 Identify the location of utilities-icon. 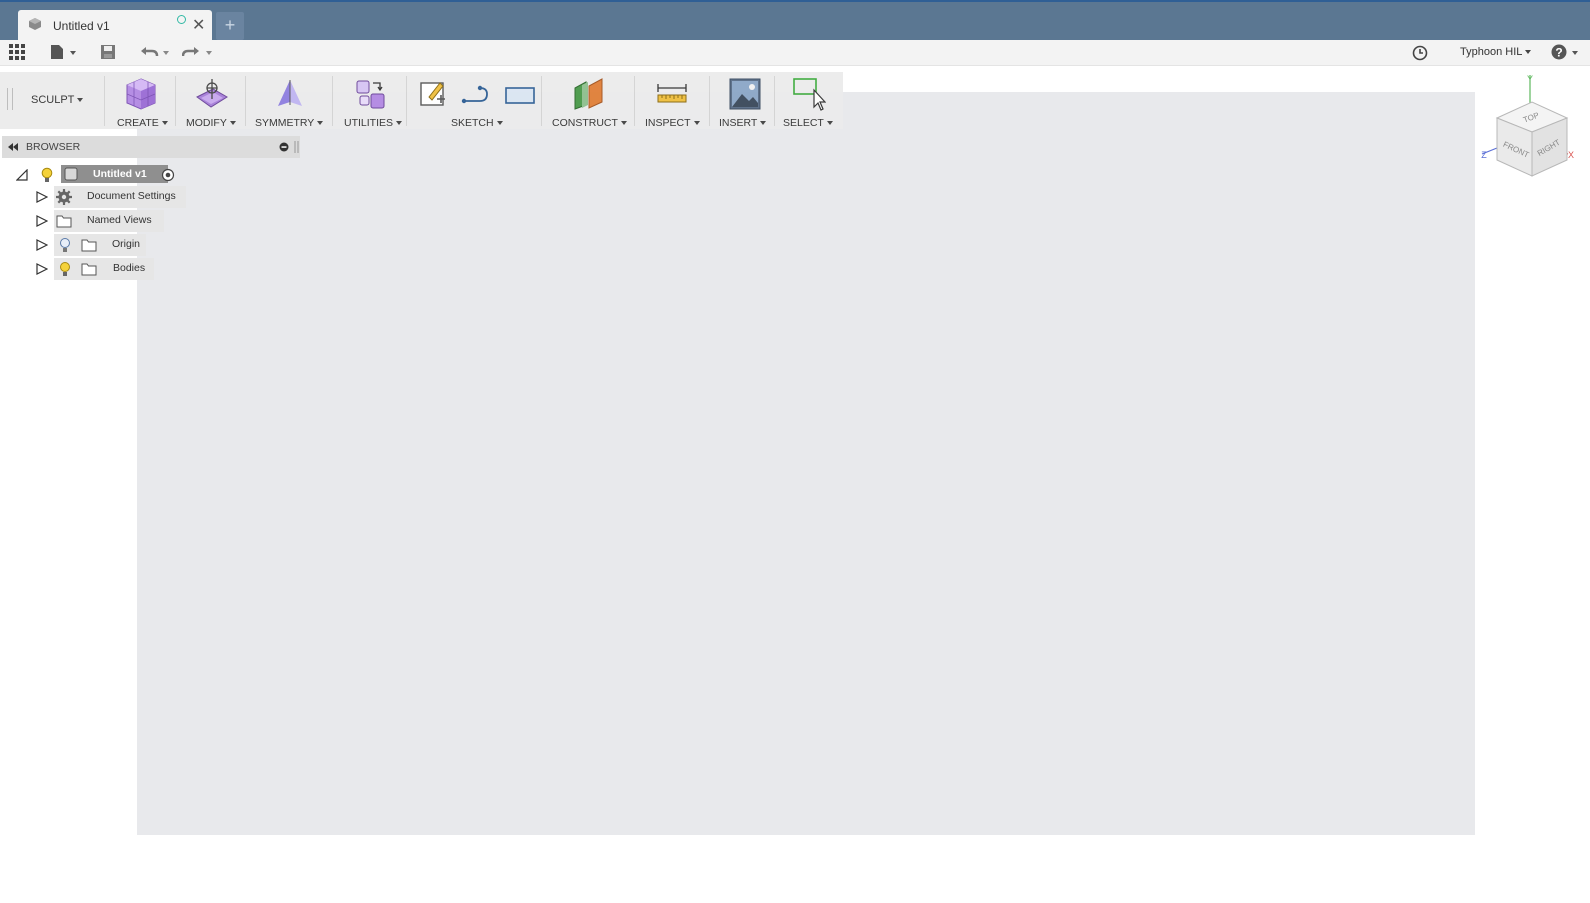
(371, 94).